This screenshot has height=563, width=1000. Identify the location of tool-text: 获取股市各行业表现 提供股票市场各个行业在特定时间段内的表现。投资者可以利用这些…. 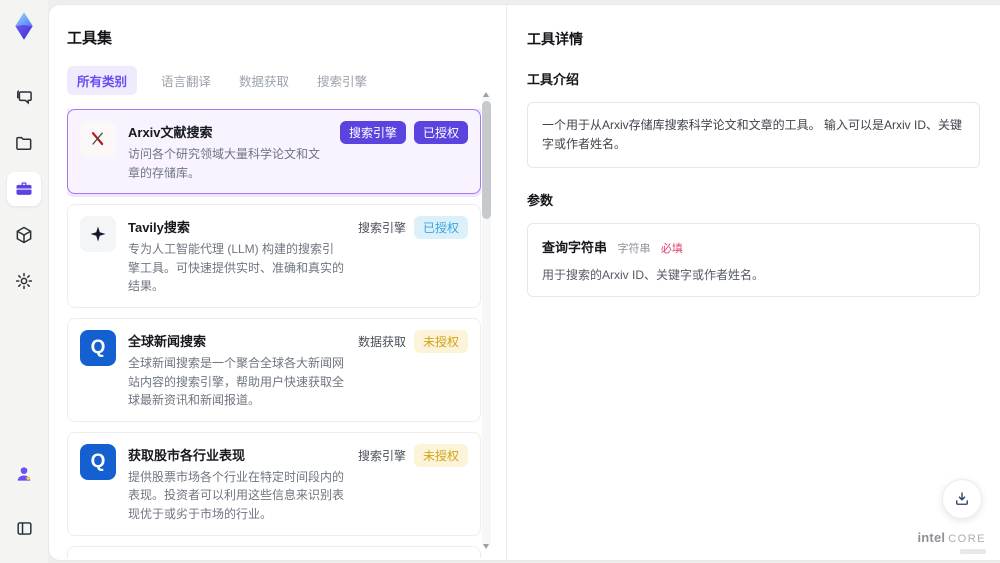
(237, 484).